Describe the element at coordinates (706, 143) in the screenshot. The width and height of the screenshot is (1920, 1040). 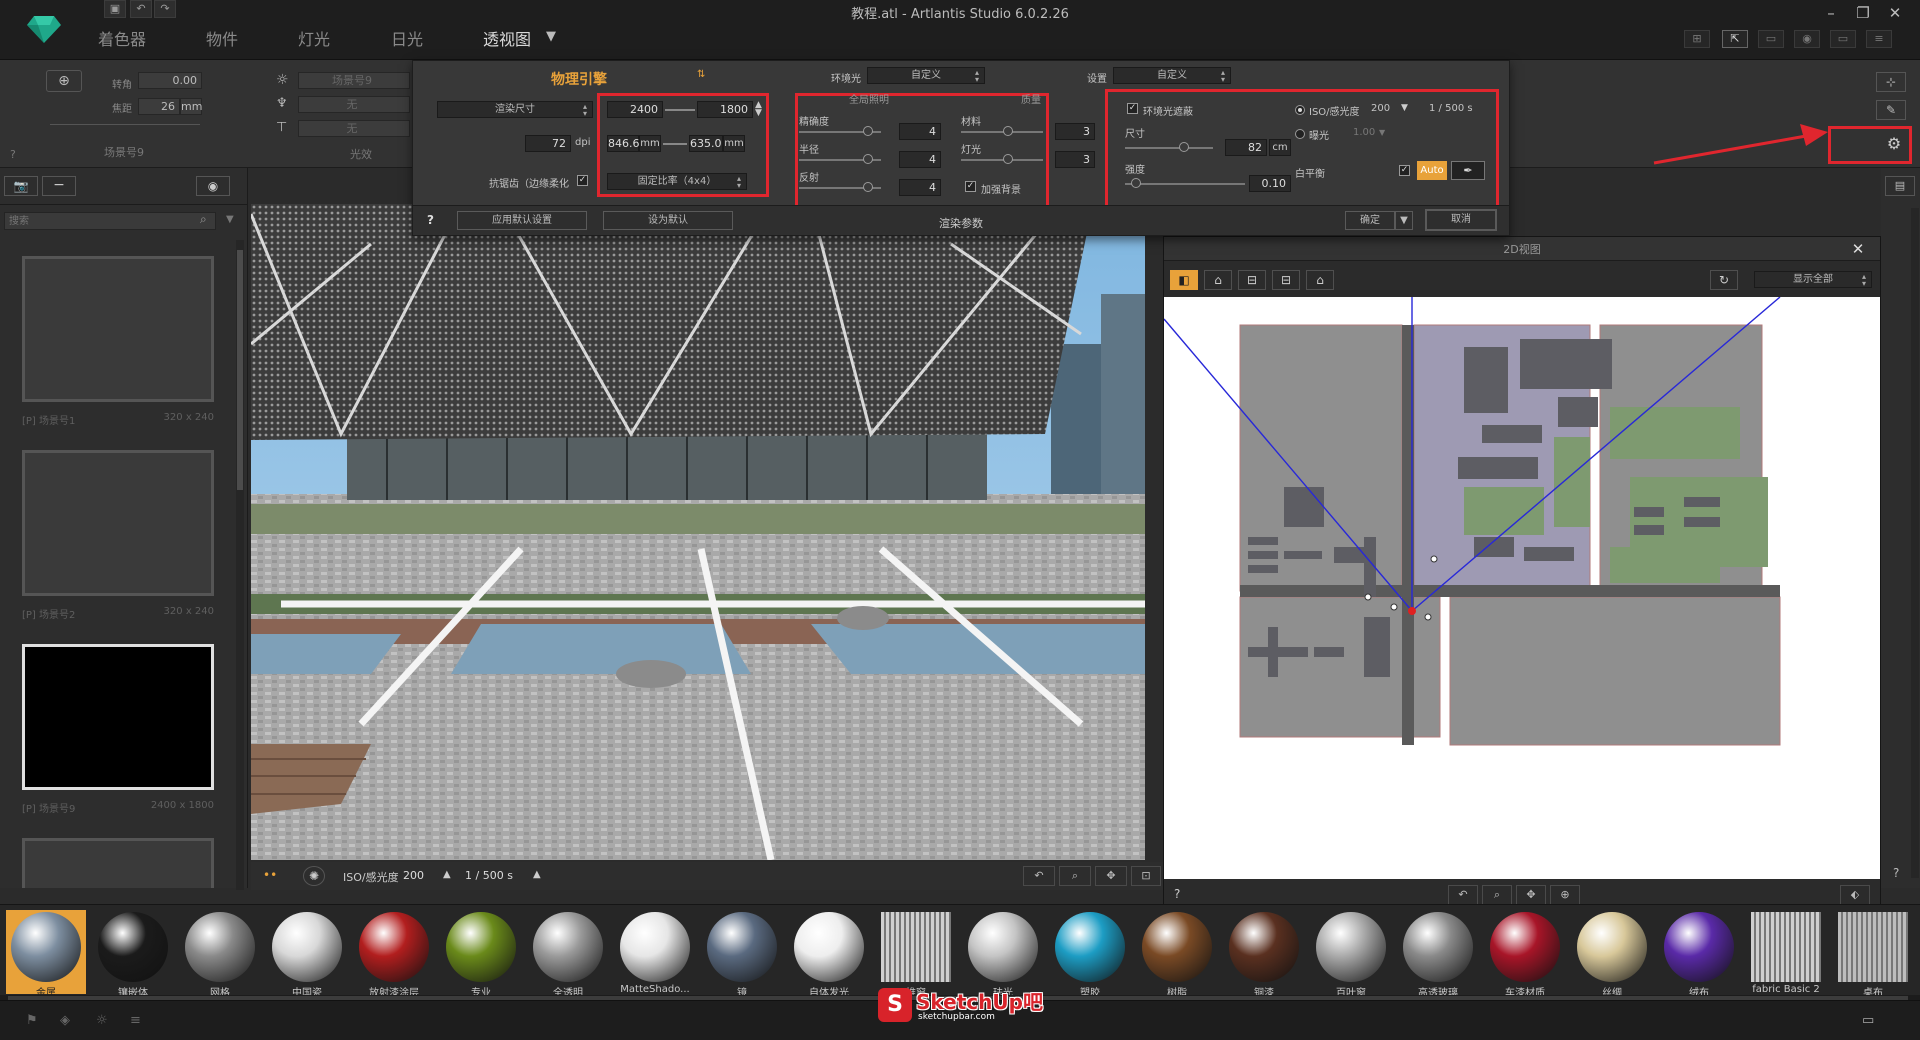
I see `height-mm-input: 635.0` at that location.